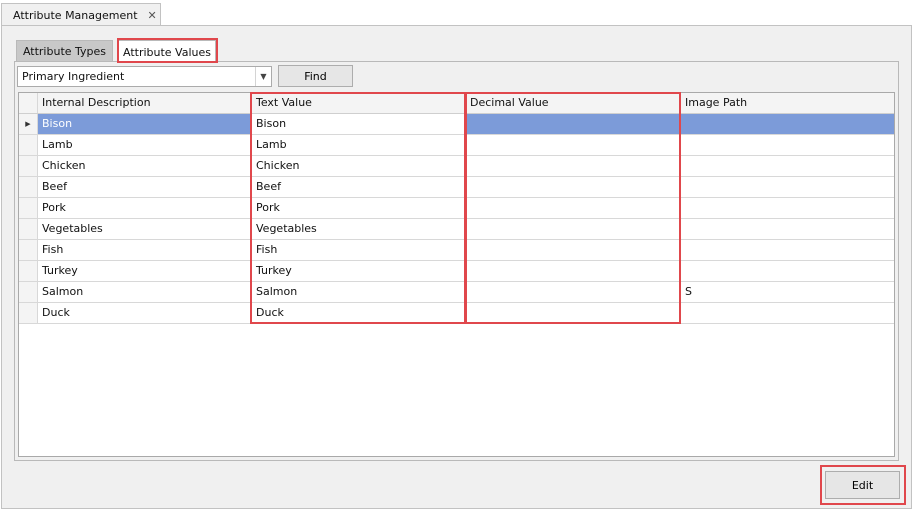 Image resolution: width=913 pixels, height=510 pixels. Describe the element at coordinates (145, 271) in the screenshot. I see `cell-internal-description: Turkey` at that location.